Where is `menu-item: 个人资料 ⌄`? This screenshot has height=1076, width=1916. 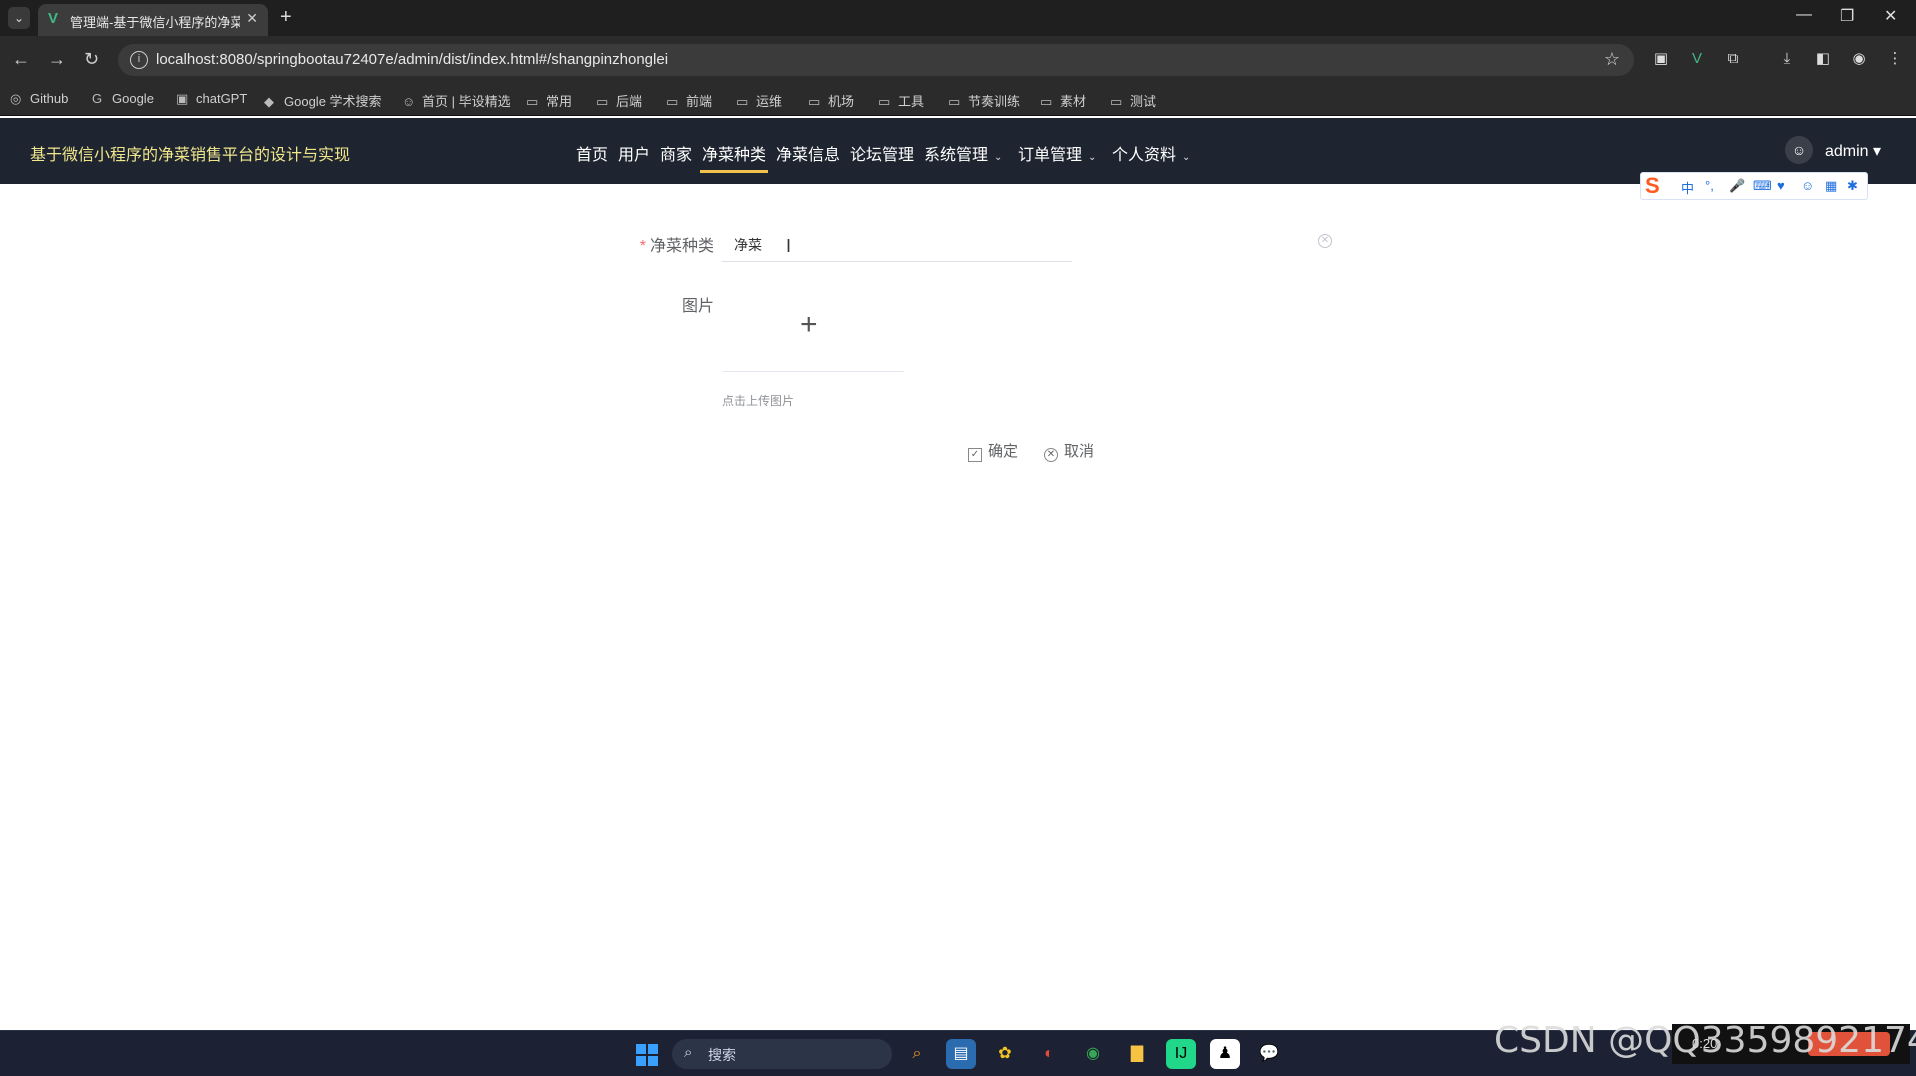
menu-item: 个人资料 ⌄ is located at coordinates (1151, 153).